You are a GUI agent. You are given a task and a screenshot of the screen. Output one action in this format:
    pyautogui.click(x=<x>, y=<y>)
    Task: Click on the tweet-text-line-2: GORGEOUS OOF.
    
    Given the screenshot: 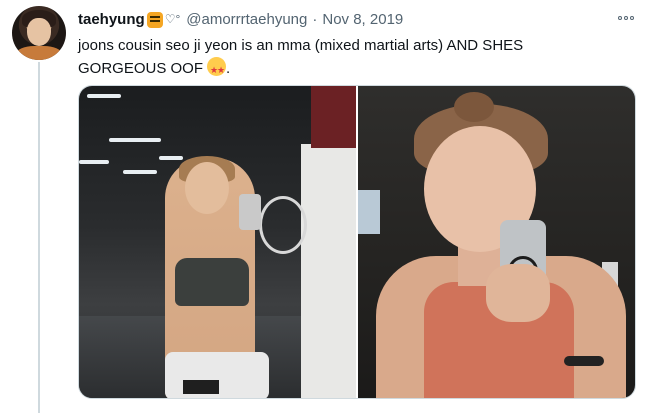 What is the action you would take?
    pyautogui.click(x=338, y=69)
    